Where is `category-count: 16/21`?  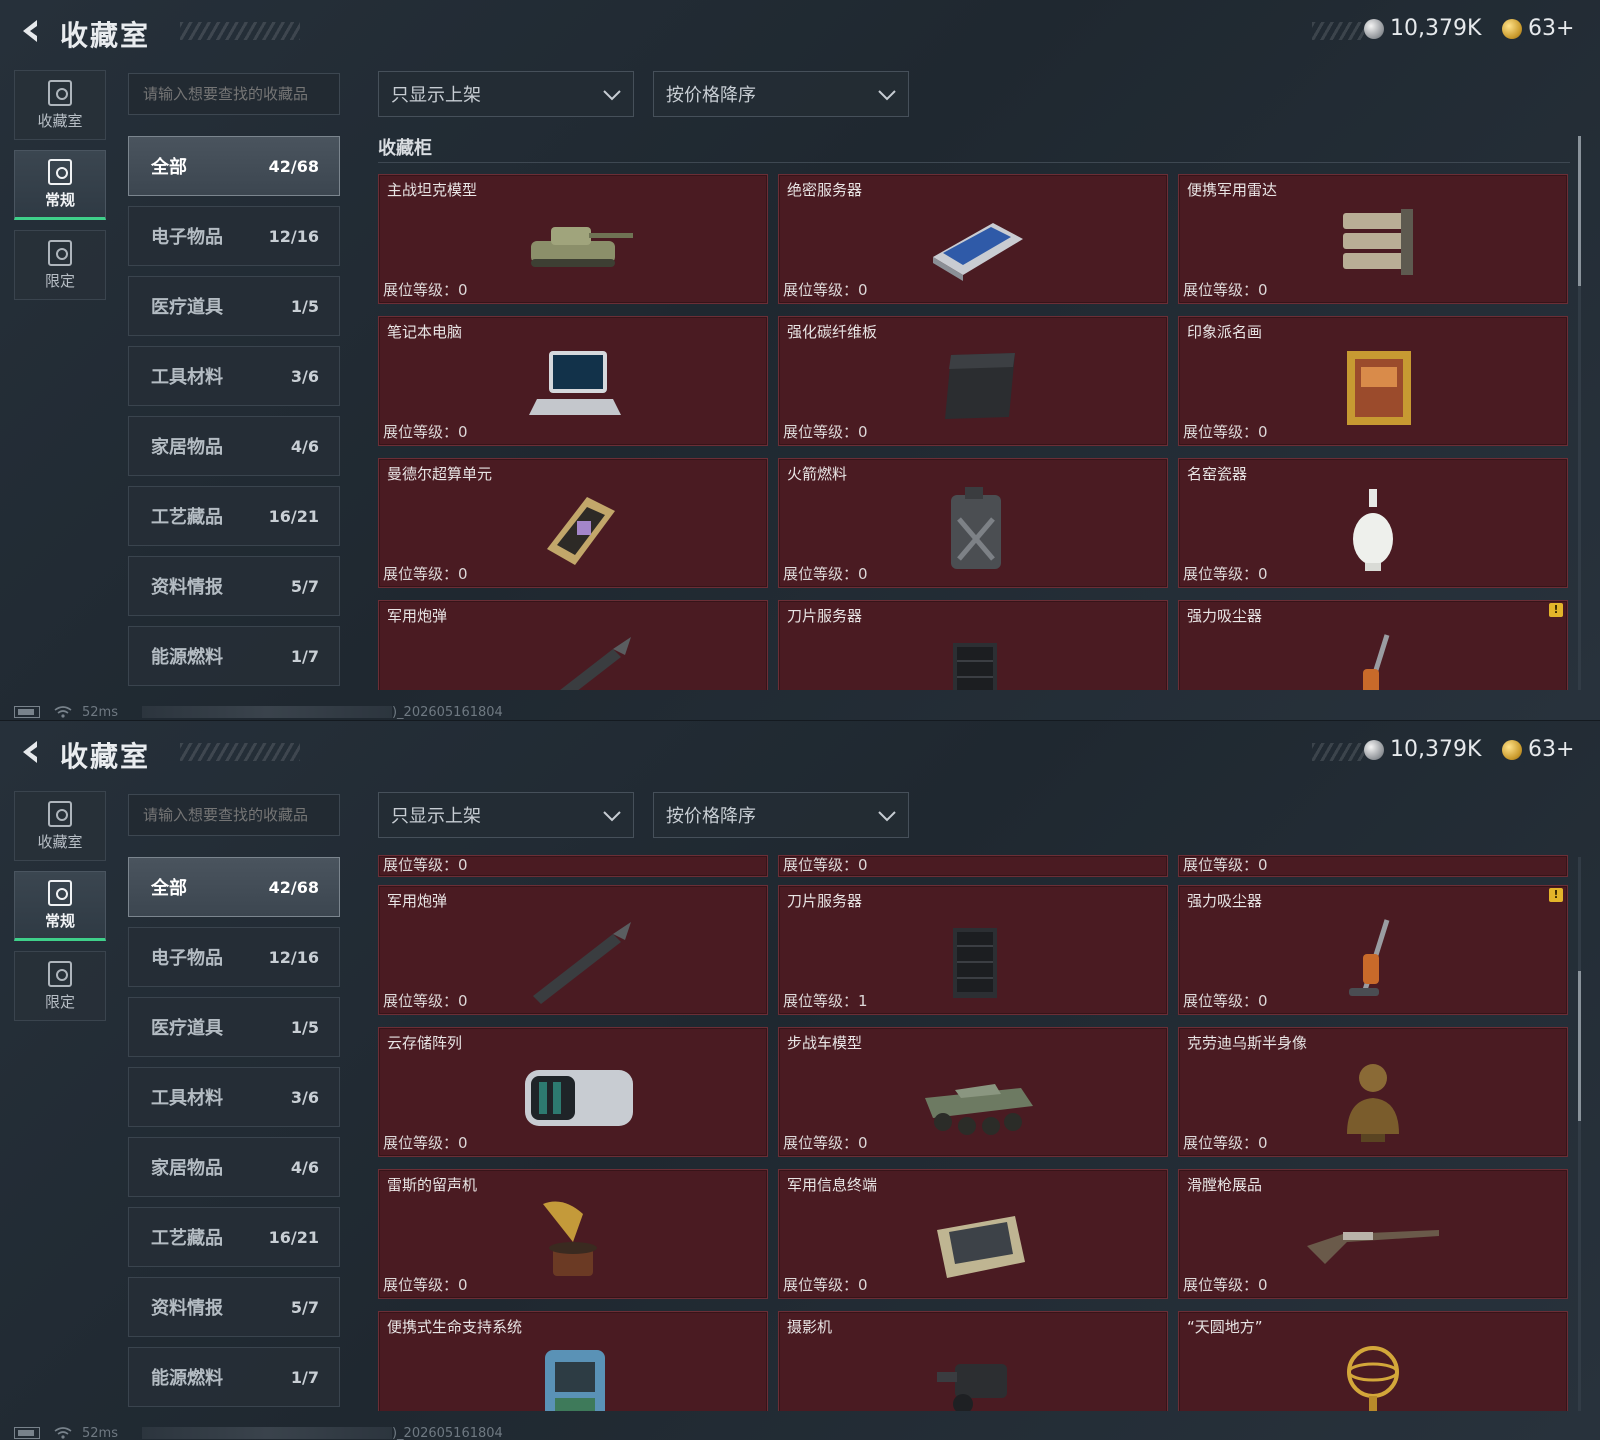
category-count: 16/21 is located at coordinates (293, 516).